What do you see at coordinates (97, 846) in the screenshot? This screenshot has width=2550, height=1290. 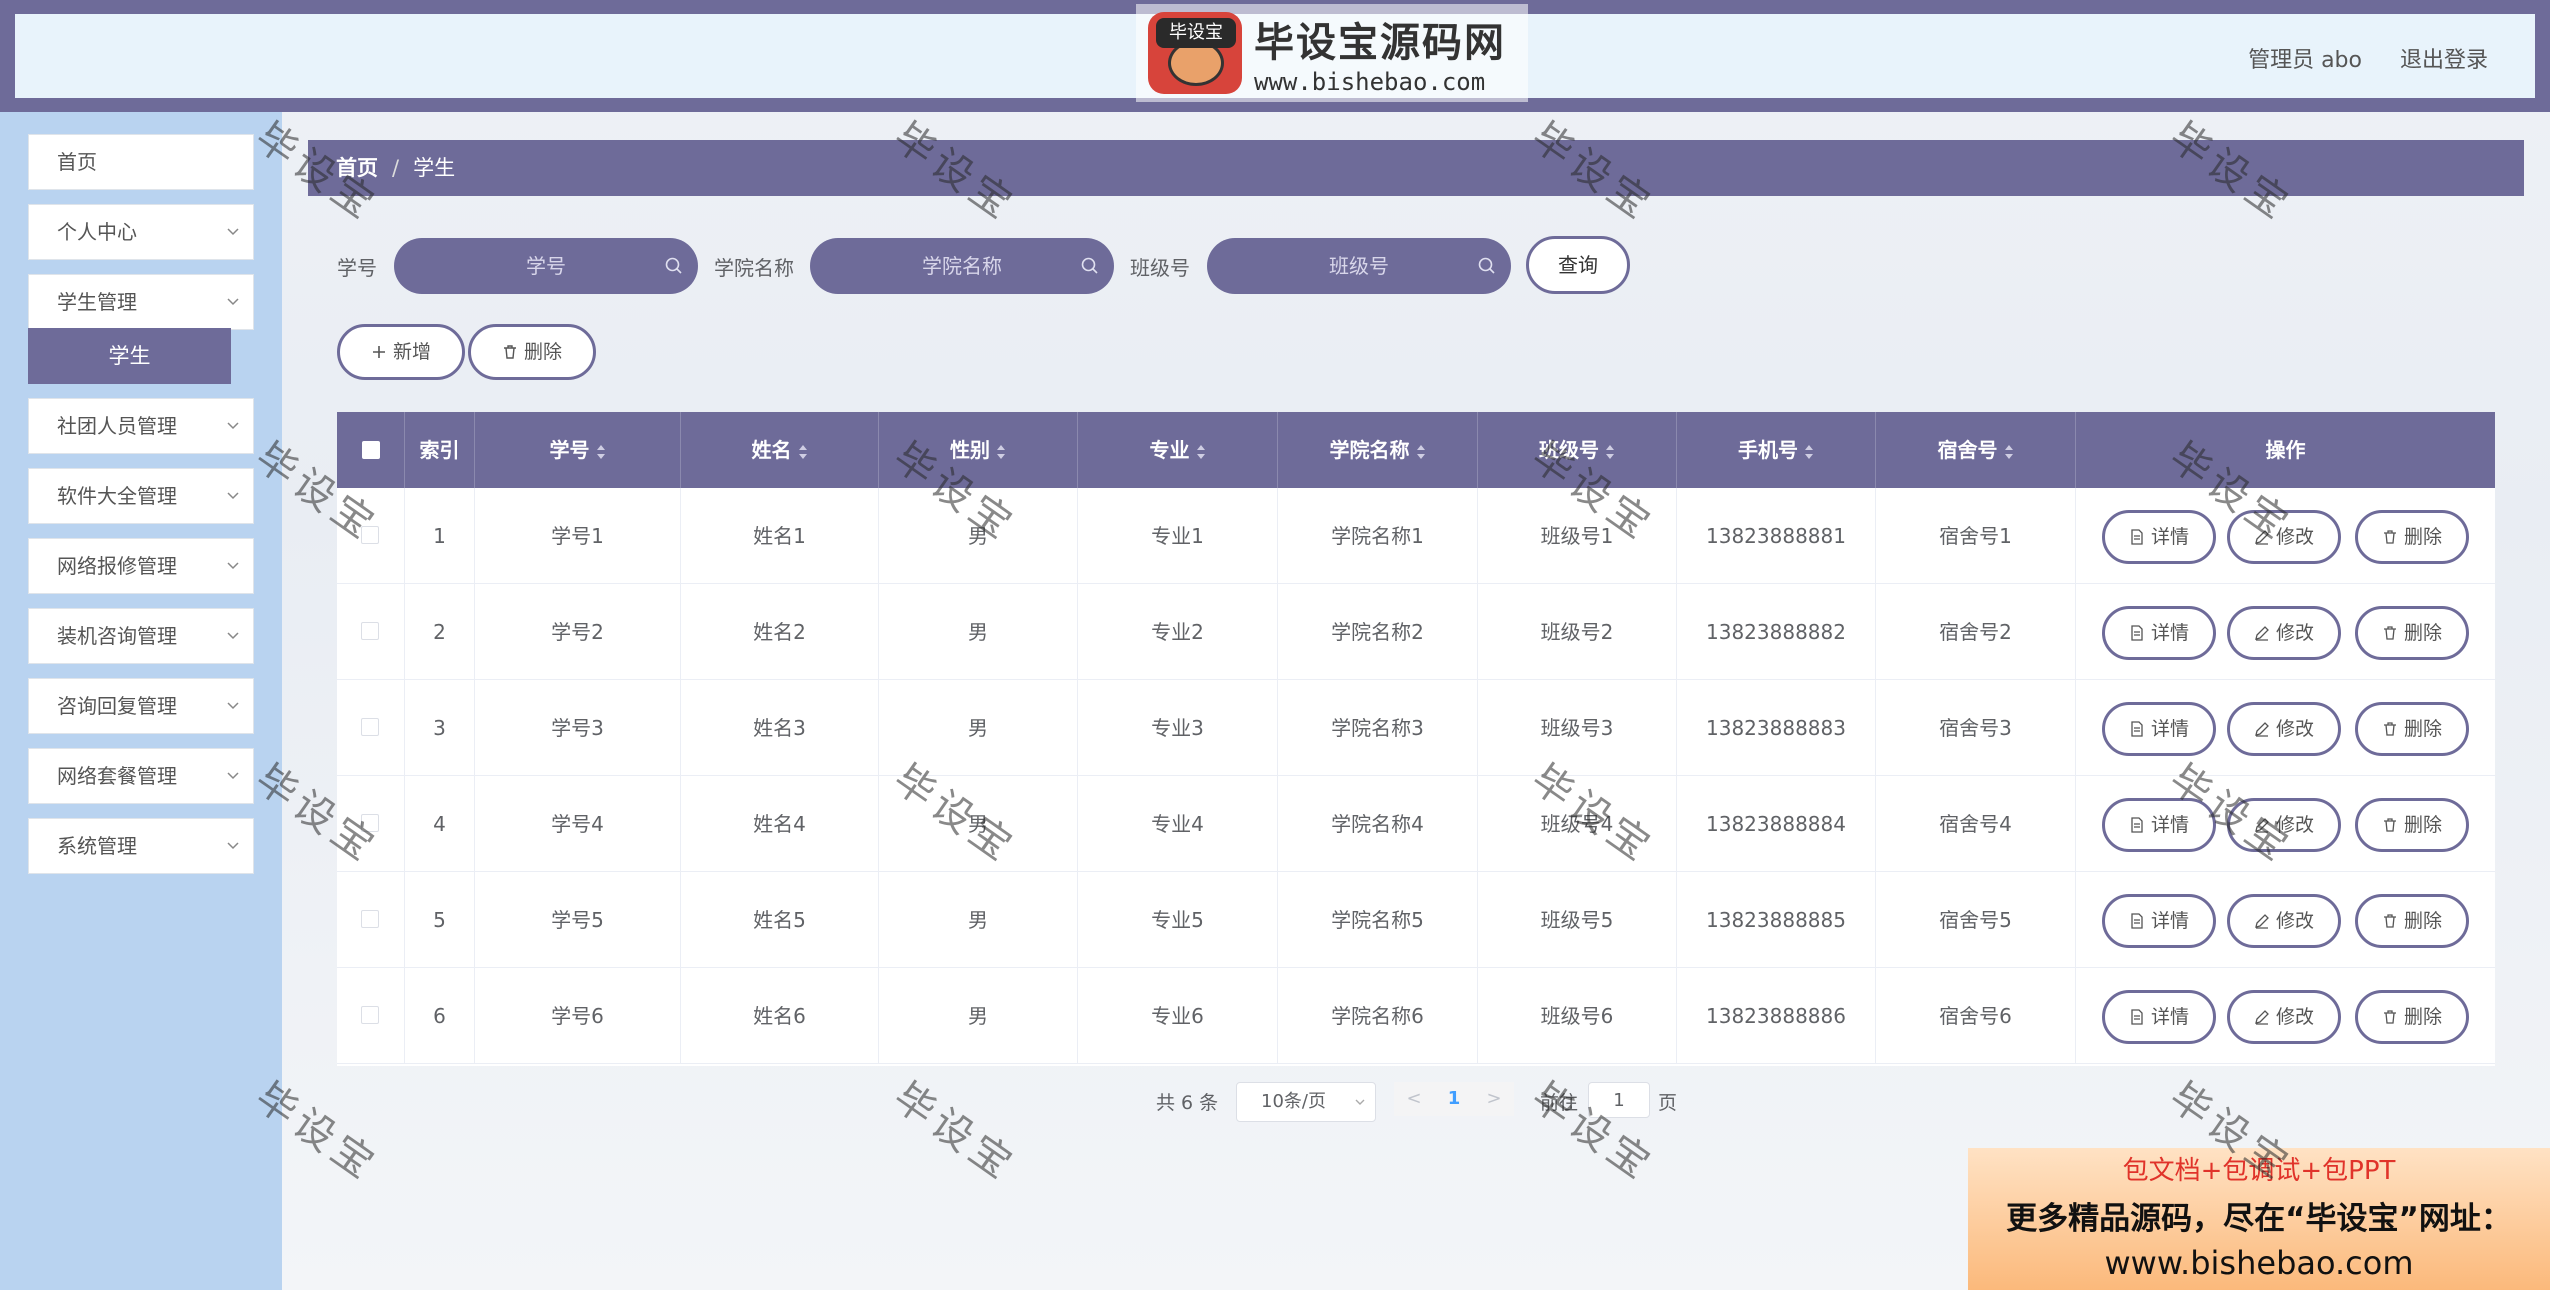 I see `sidebar-item-label: 系统管理` at bounding box center [97, 846].